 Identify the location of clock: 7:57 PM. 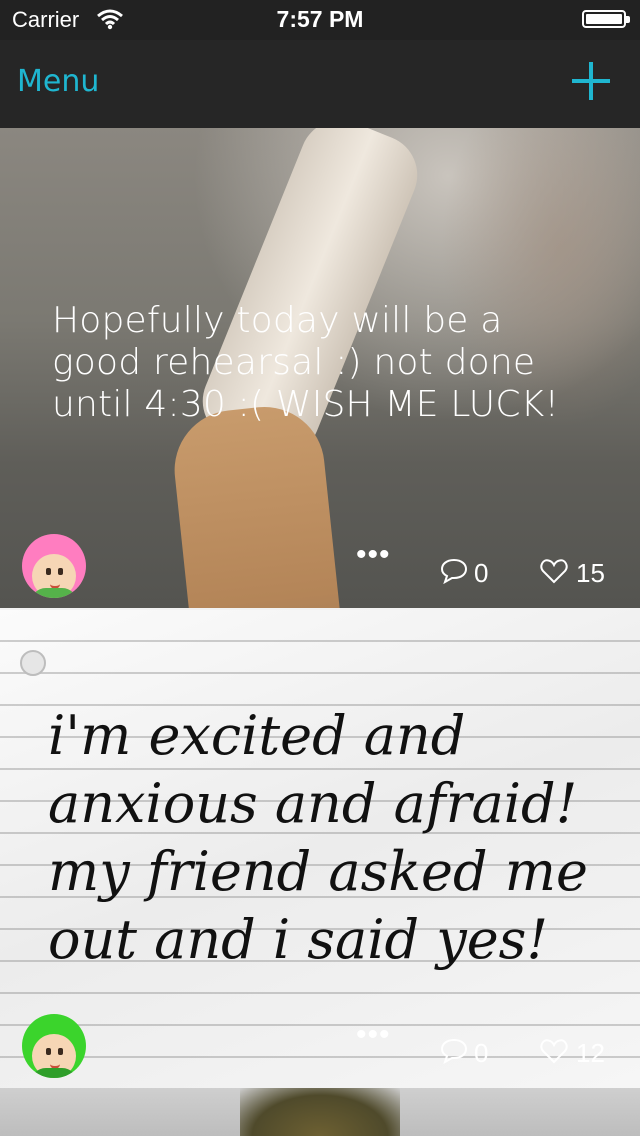
(320, 19).